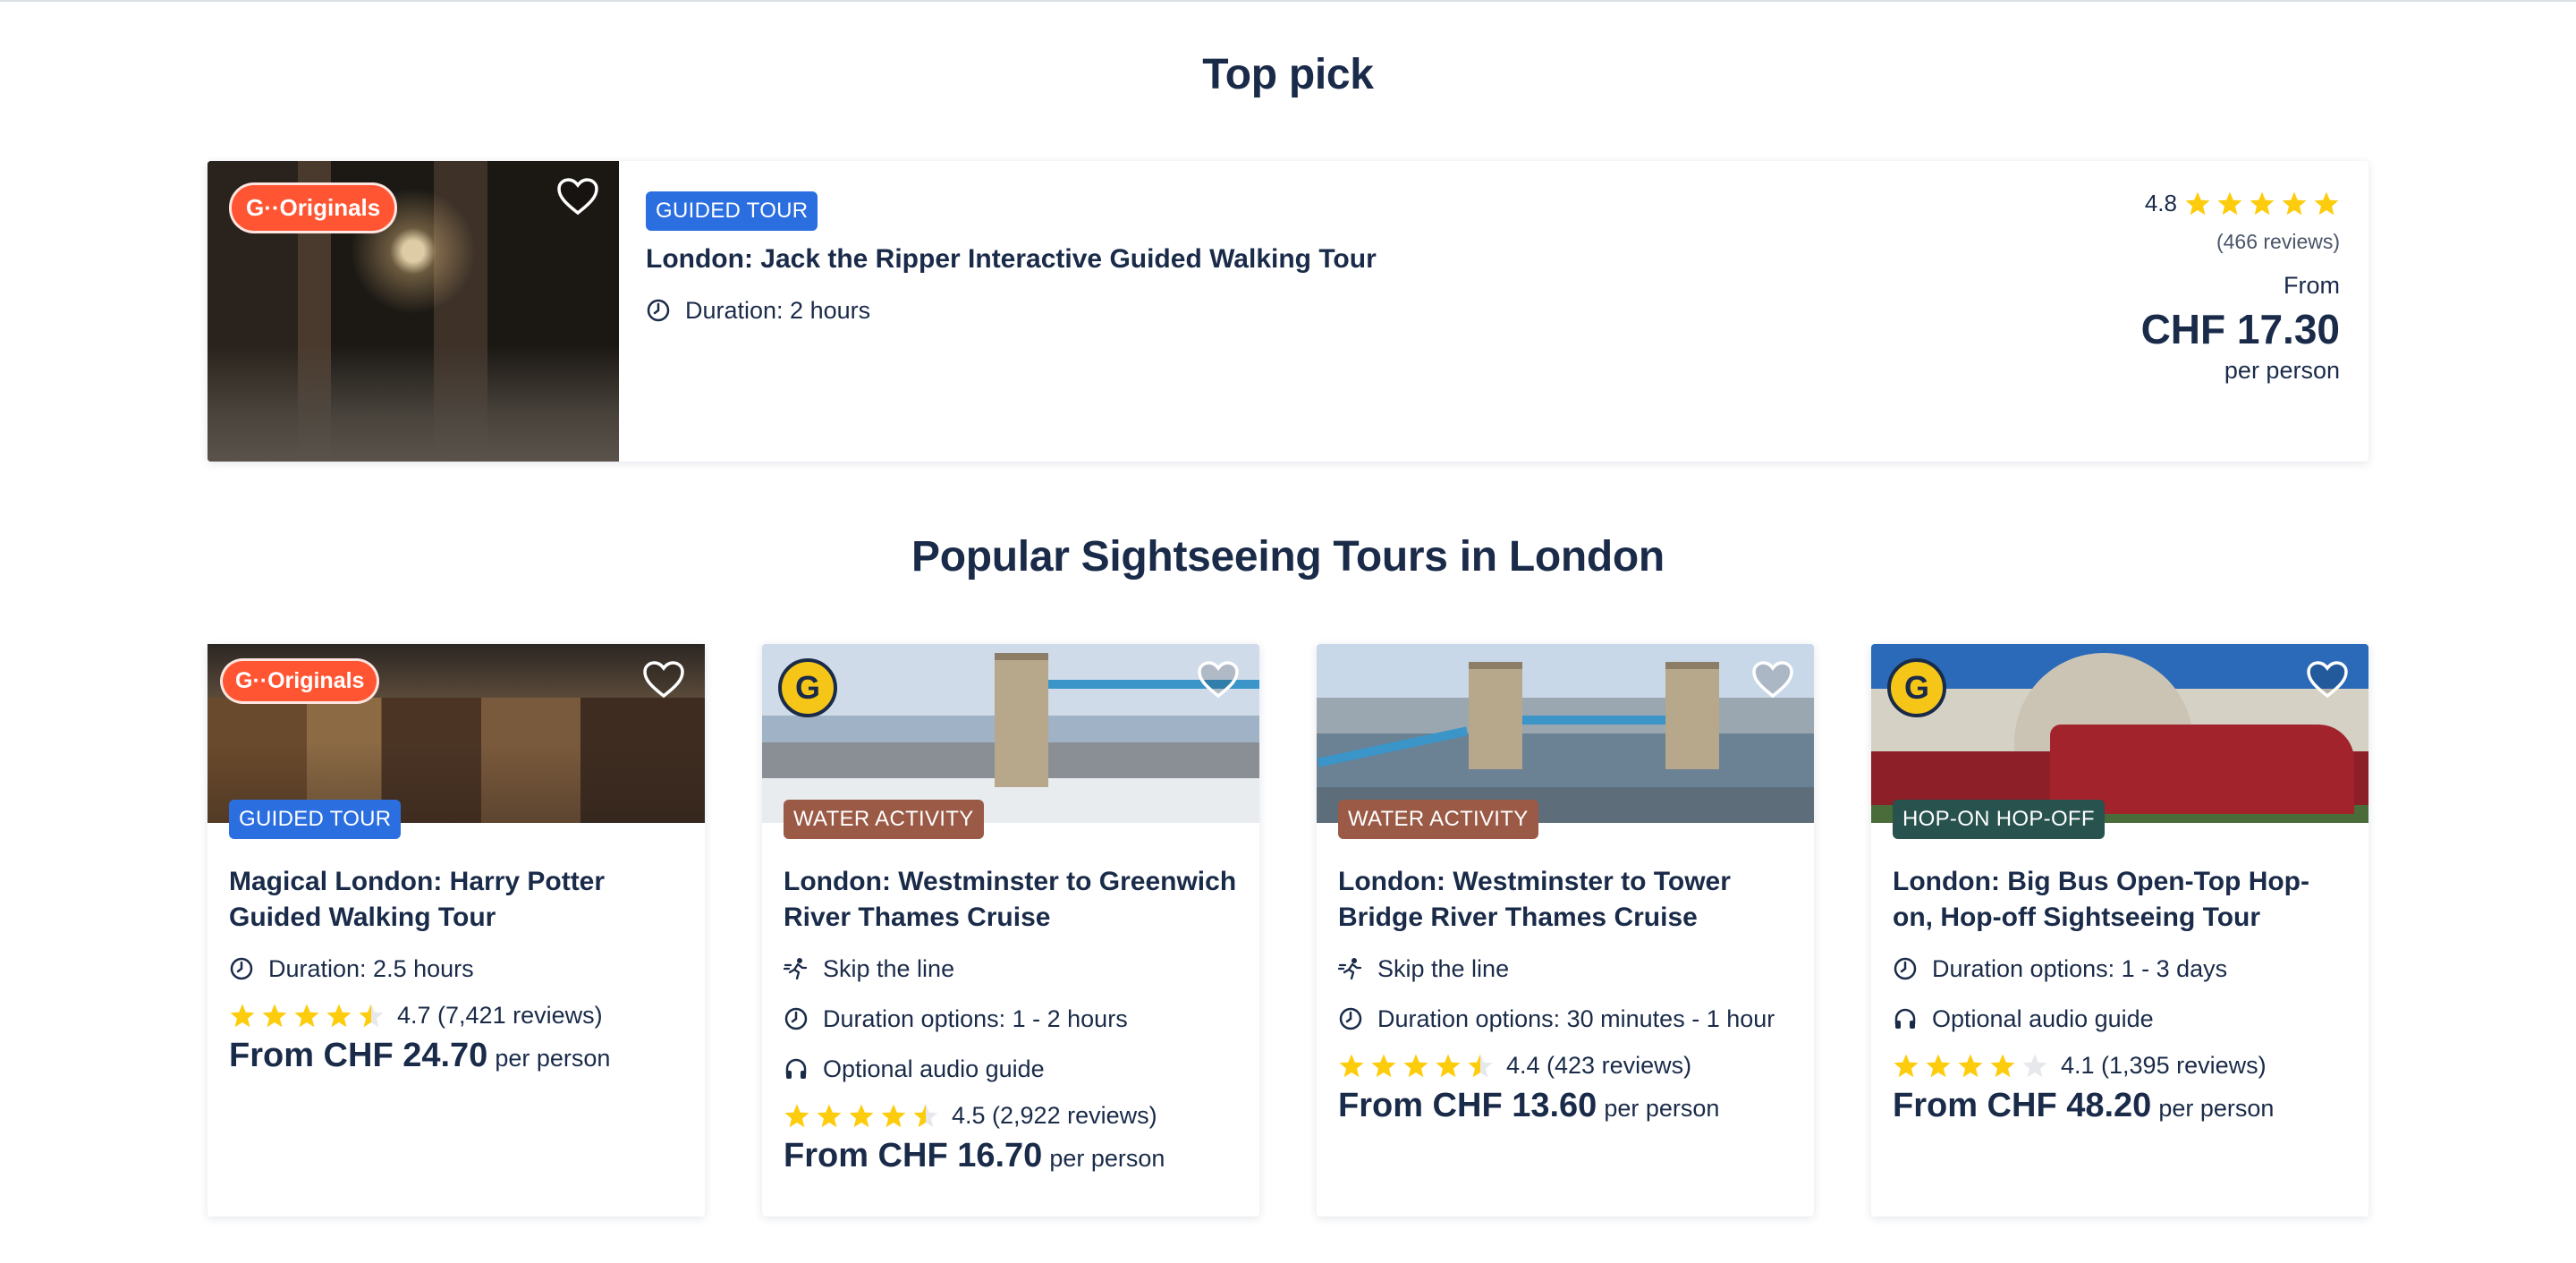 This screenshot has width=2576, height=1263. I want to click on rating: 4.5 (2,922 reviews), so click(1011, 1116).